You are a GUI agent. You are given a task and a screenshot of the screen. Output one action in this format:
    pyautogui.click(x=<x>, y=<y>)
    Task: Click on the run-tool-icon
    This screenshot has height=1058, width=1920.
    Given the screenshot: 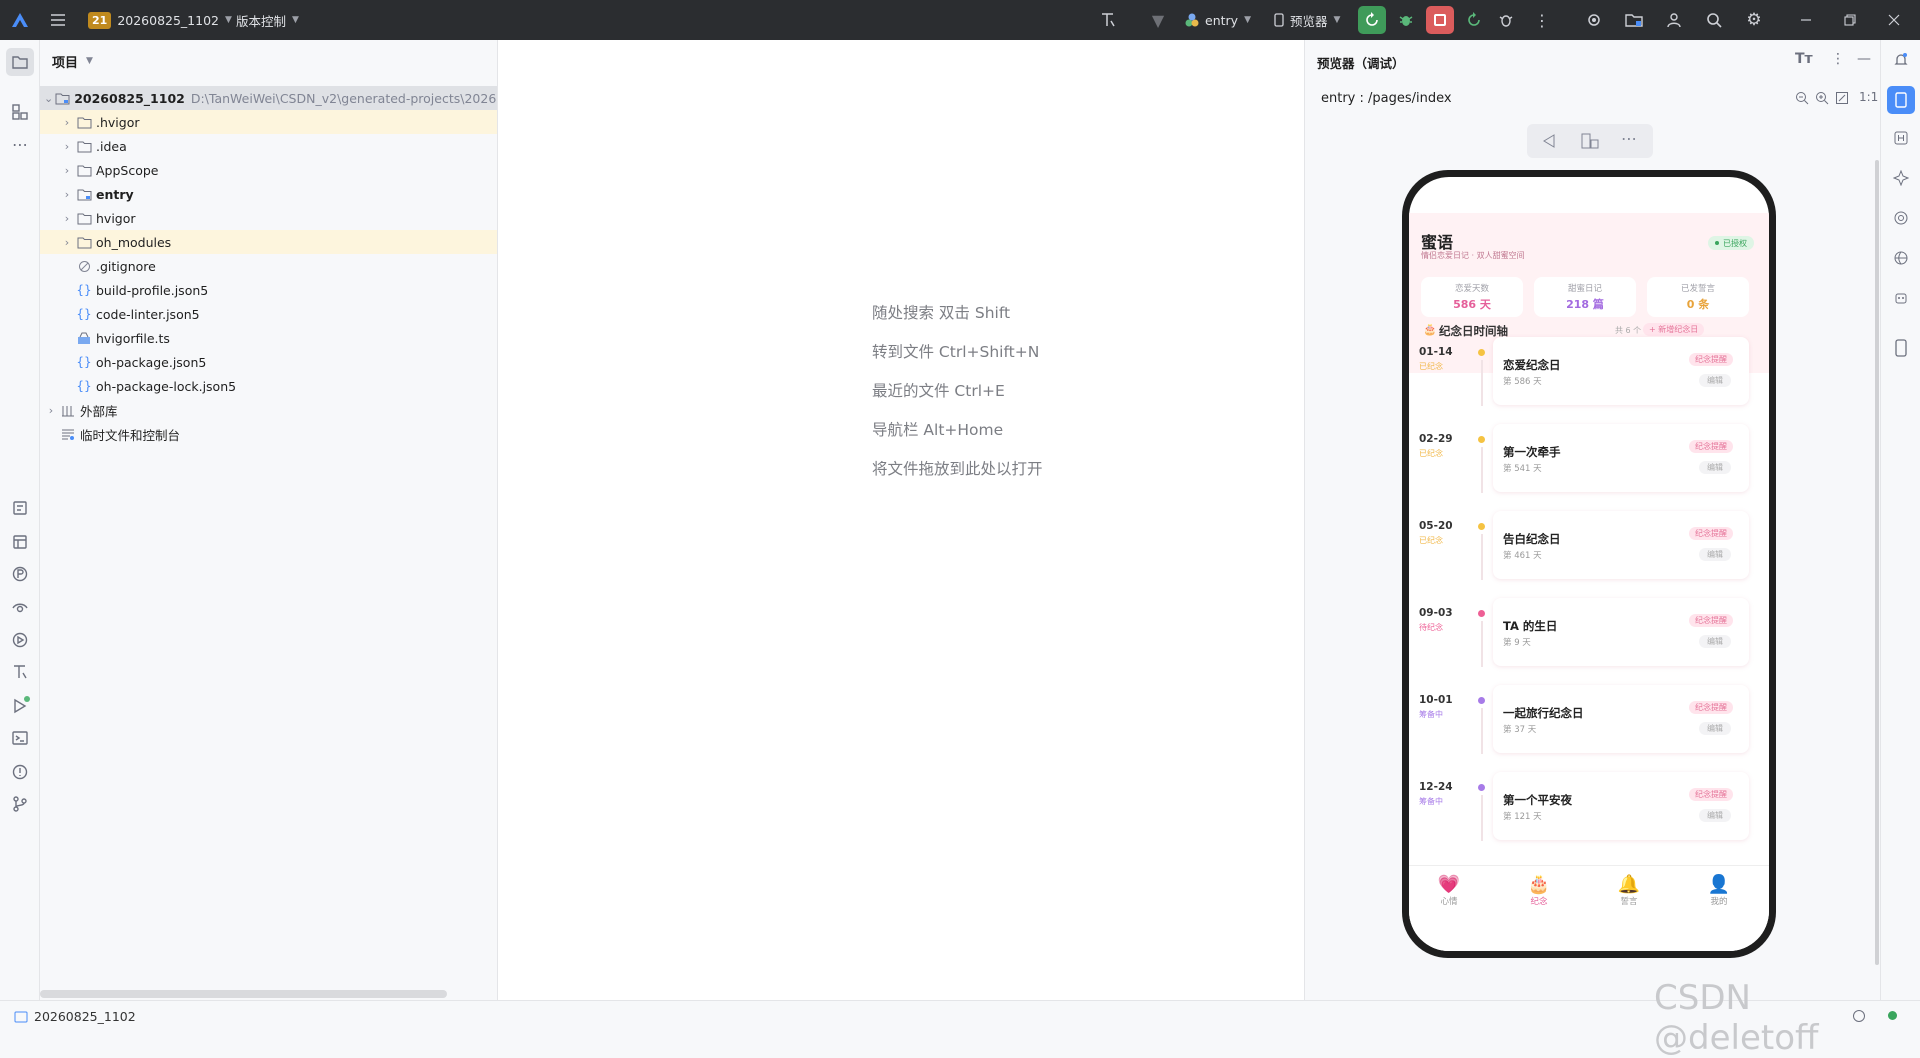 What is the action you would take?
    pyautogui.click(x=20, y=706)
    